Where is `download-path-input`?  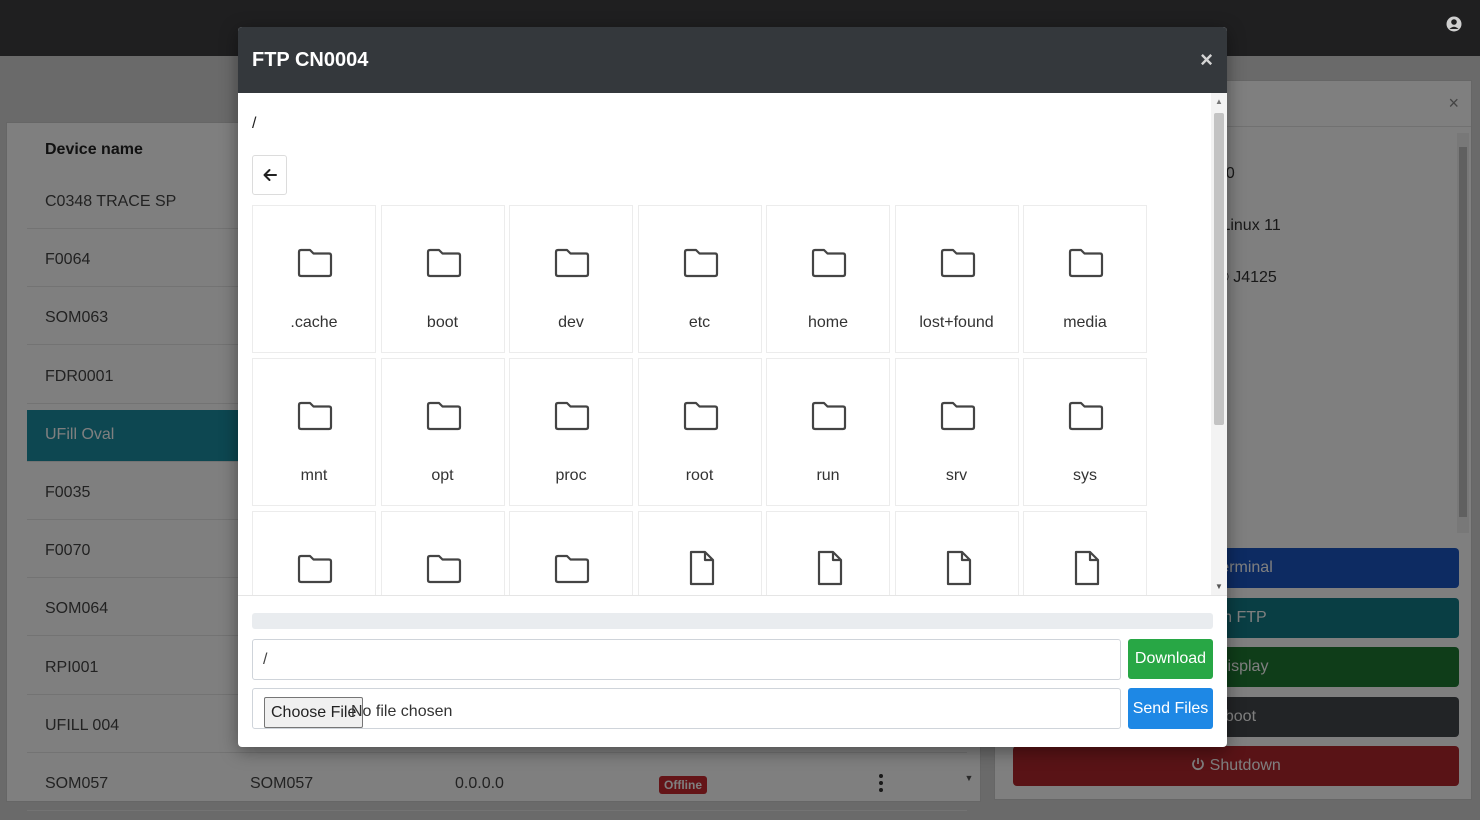
download-path-input is located at coordinates (686, 659).